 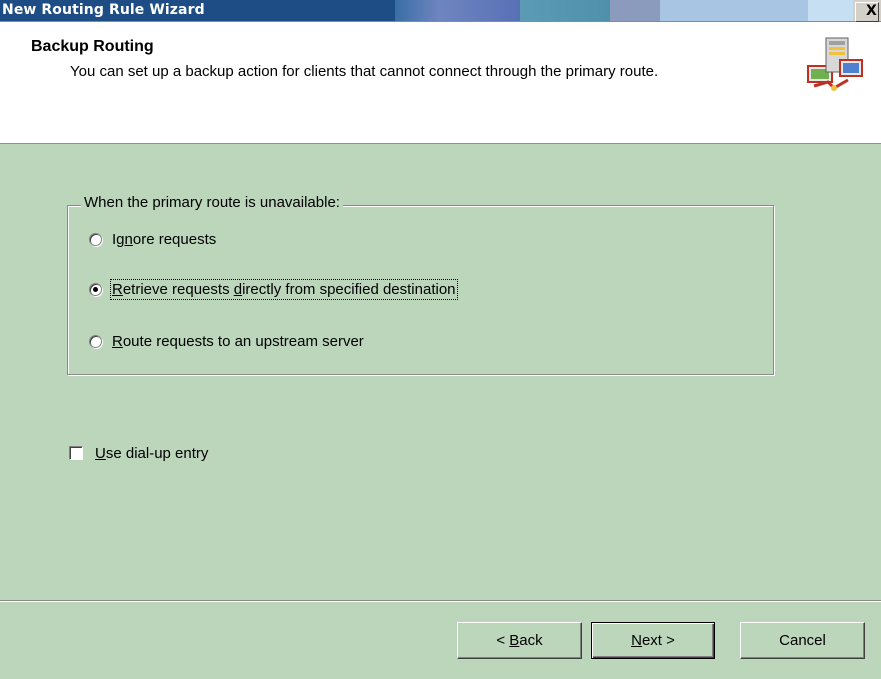 What do you see at coordinates (440, 11) in the screenshot?
I see `title-bar: New Routing Rule Wizard X` at bounding box center [440, 11].